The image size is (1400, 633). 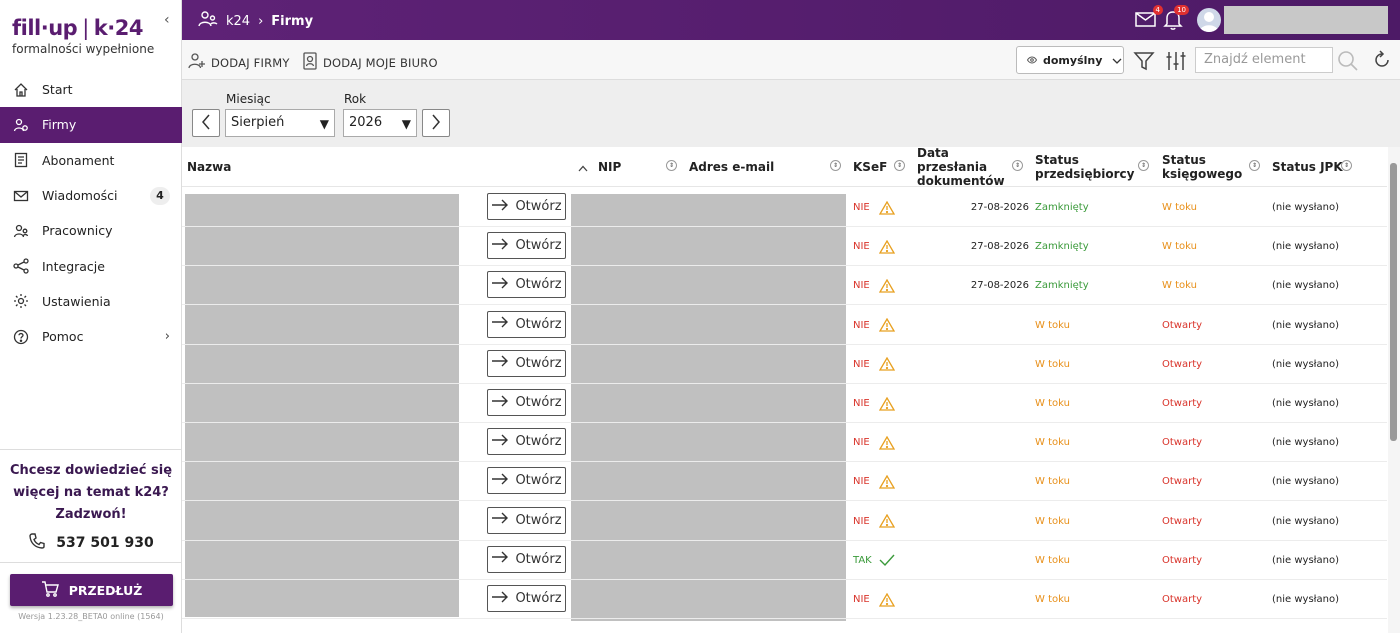 I want to click on sidebar-item-ustawienia: Ustawienia, so click(x=91, y=301).